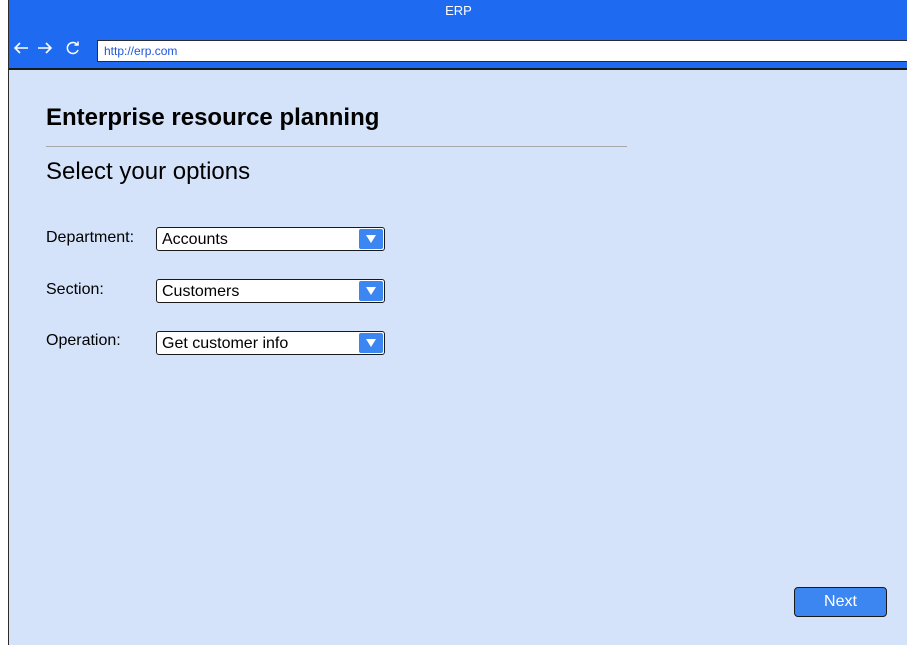 The height and width of the screenshot is (645, 907). Describe the element at coordinates (73, 50) in the screenshot. I see `reload-icon` at that location.